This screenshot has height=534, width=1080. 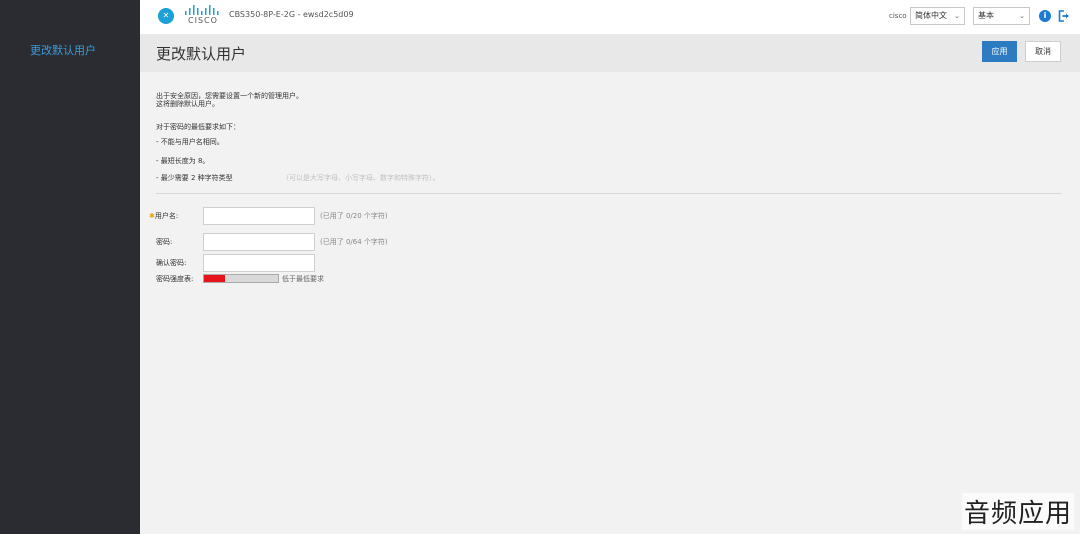 What do you see at coordinates (214, 278) in the screenshot?
I see `password-strength-fill` at bounding box center [214, 278].